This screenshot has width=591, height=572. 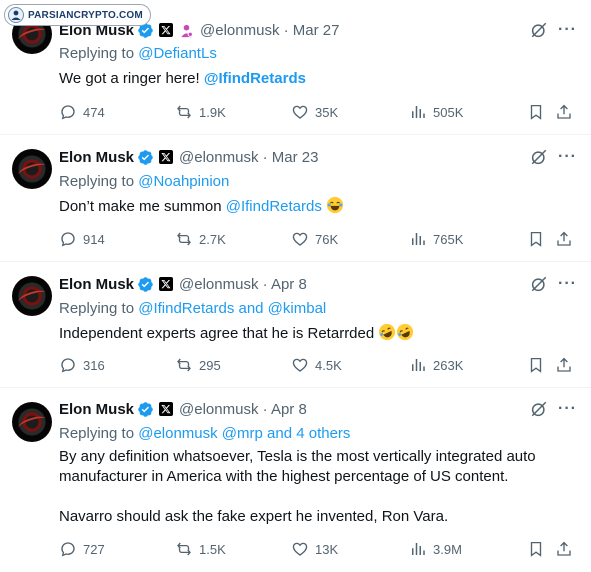 I want to click on like-button: 13K, so click(x=314, y=549).